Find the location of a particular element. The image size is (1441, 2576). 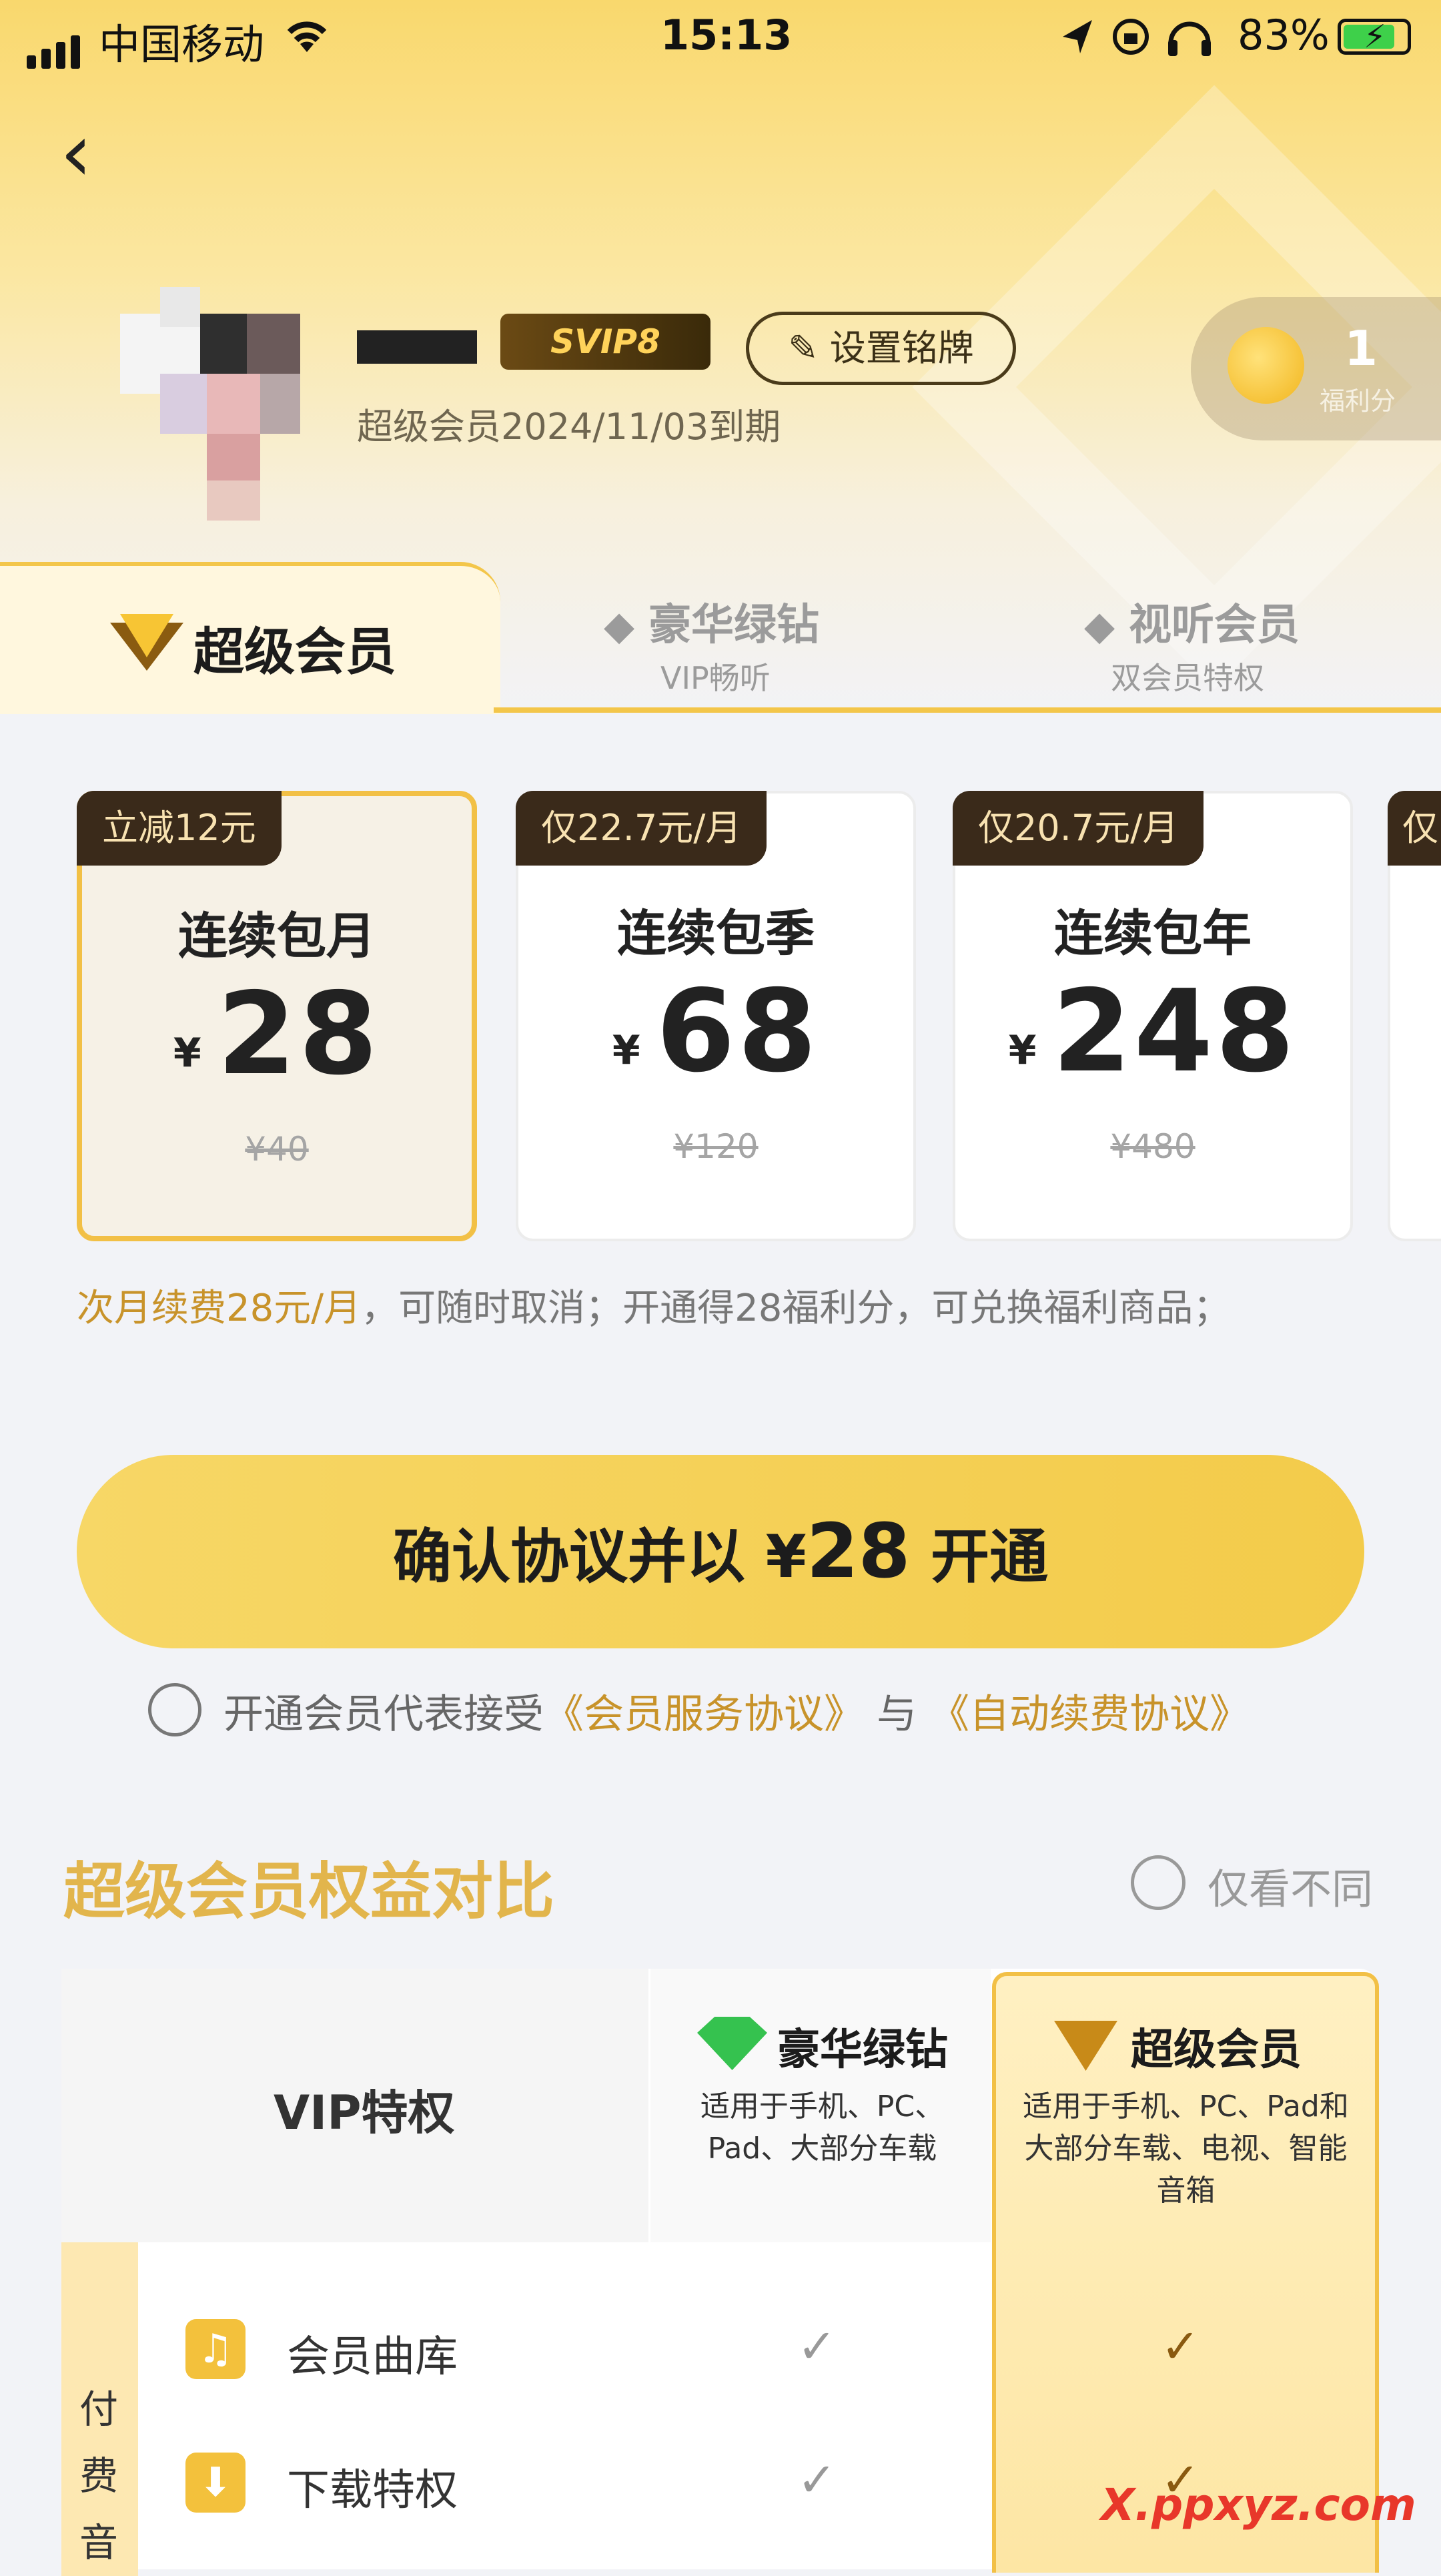

signal-icon is located at coordinates (56, 44).